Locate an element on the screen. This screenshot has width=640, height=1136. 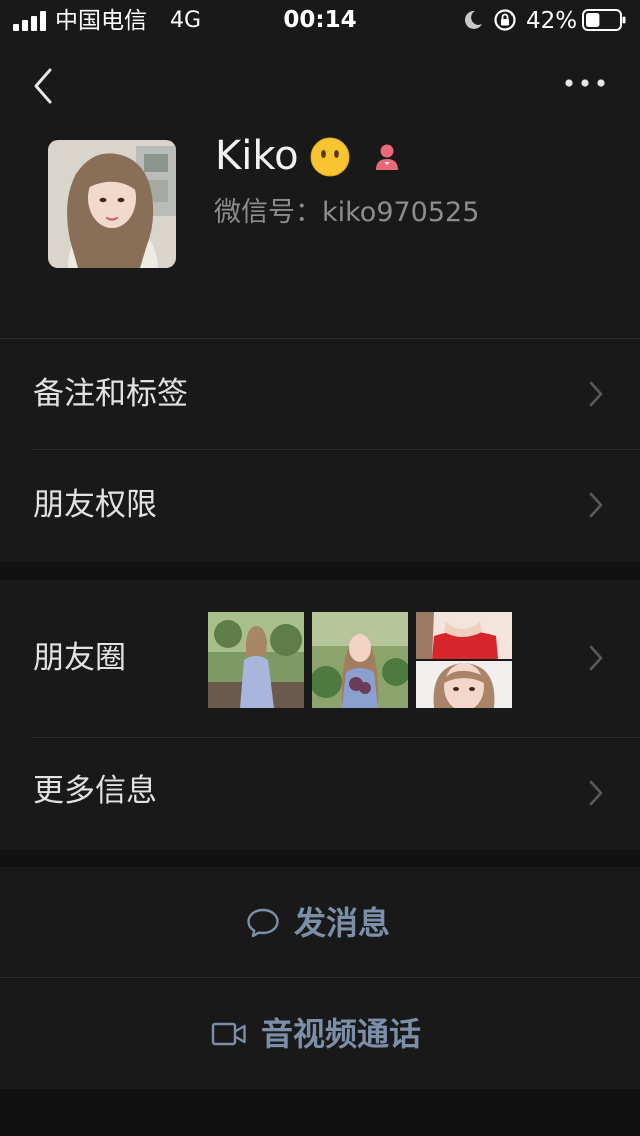
battery-icon is located at coordinates (604, 20).